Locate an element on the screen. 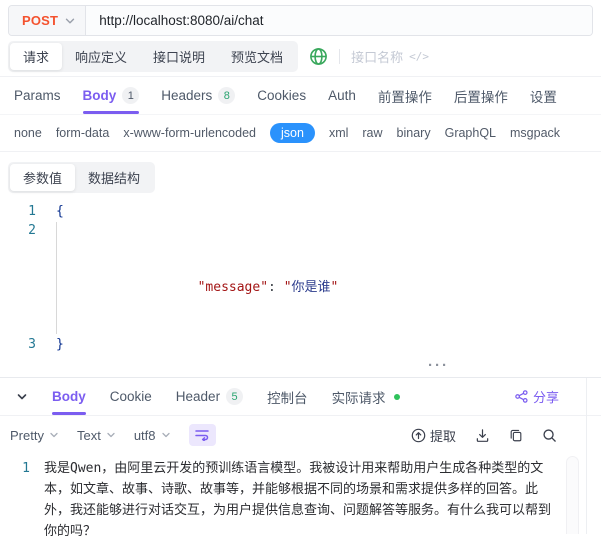 The width and height of the screenshot is (601, 542). copy-icon is located at coordinates (516, 435).